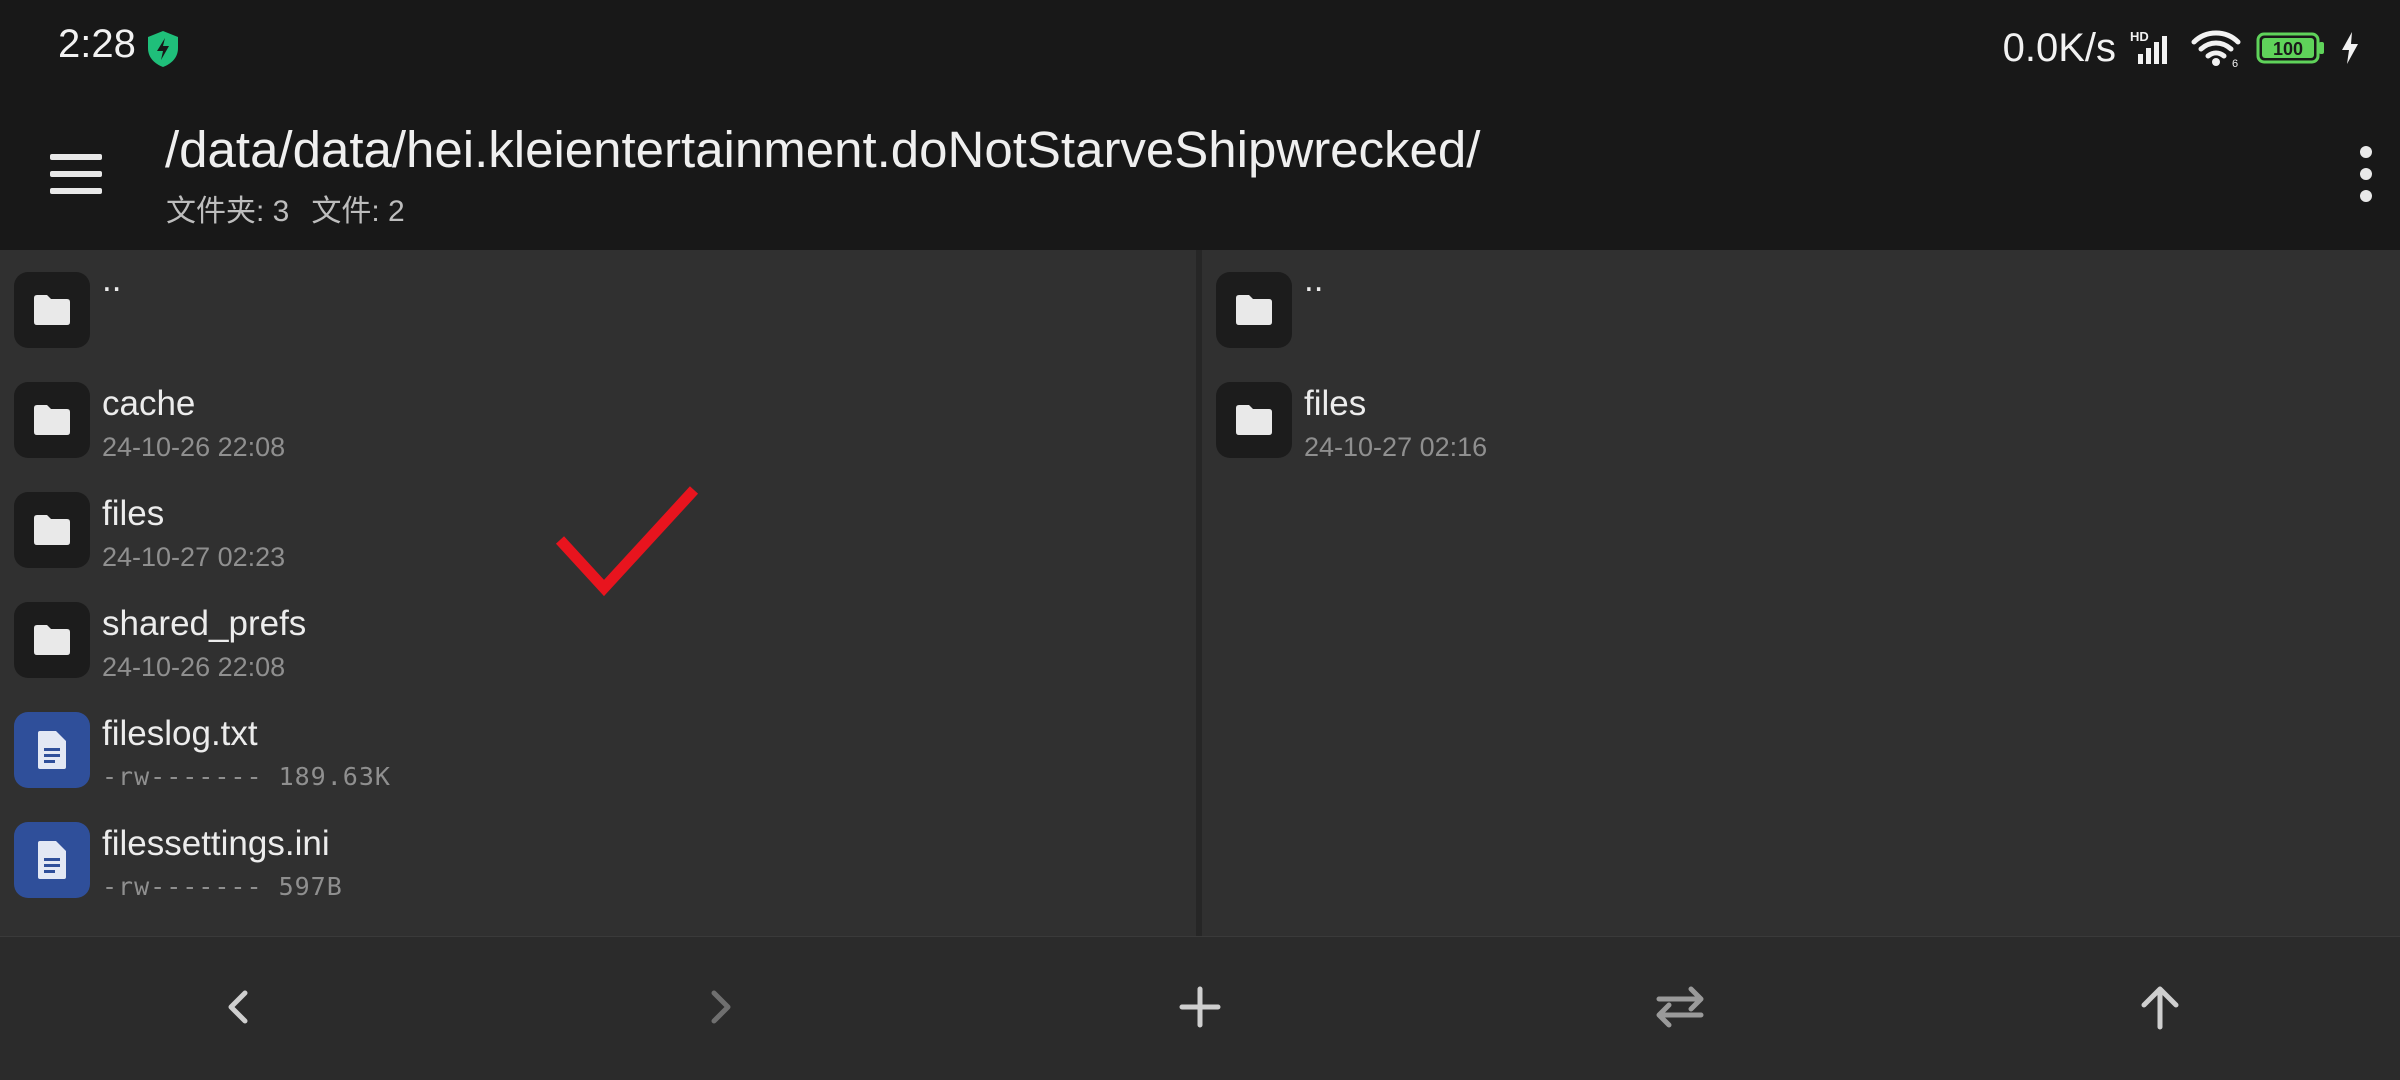  What do you see at coordinates (222, 886) in the screenshot?
I see `item-meta: -rw------- 597B` at bounding box center [222, 886].